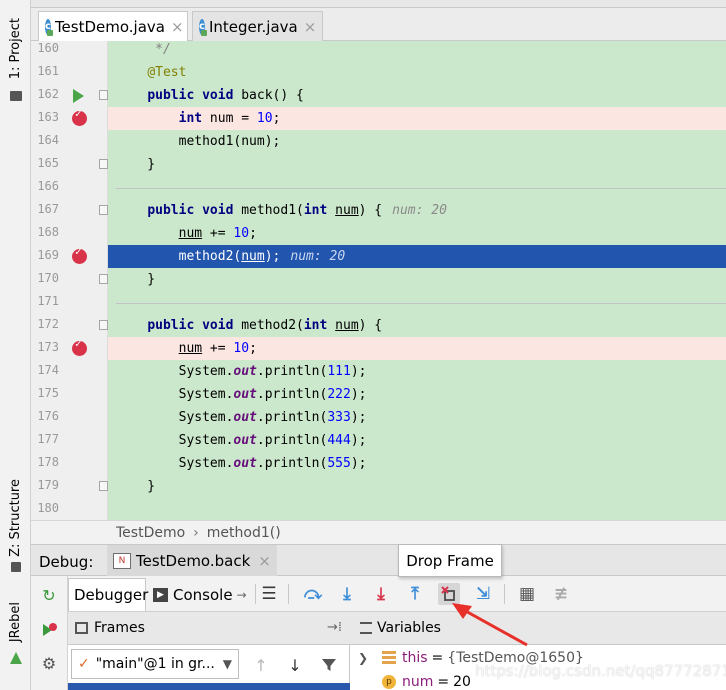 The image size is (726, 690). What do you see at coordinates (415, 594) in the screenshot?
I see `step-out-icon: ⤒` at bounding box center [415, 594].